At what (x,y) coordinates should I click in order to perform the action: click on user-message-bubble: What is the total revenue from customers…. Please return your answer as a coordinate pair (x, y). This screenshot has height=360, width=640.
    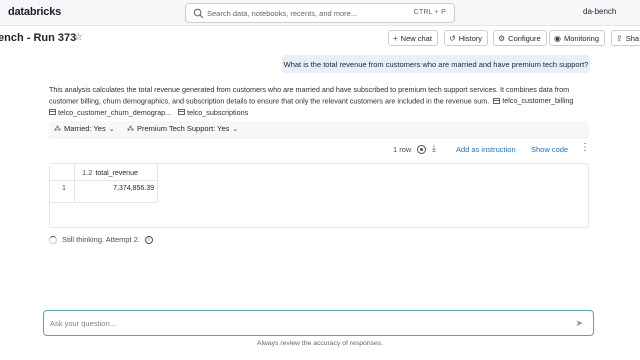
    Looking at the image, I should click on (436, 64).